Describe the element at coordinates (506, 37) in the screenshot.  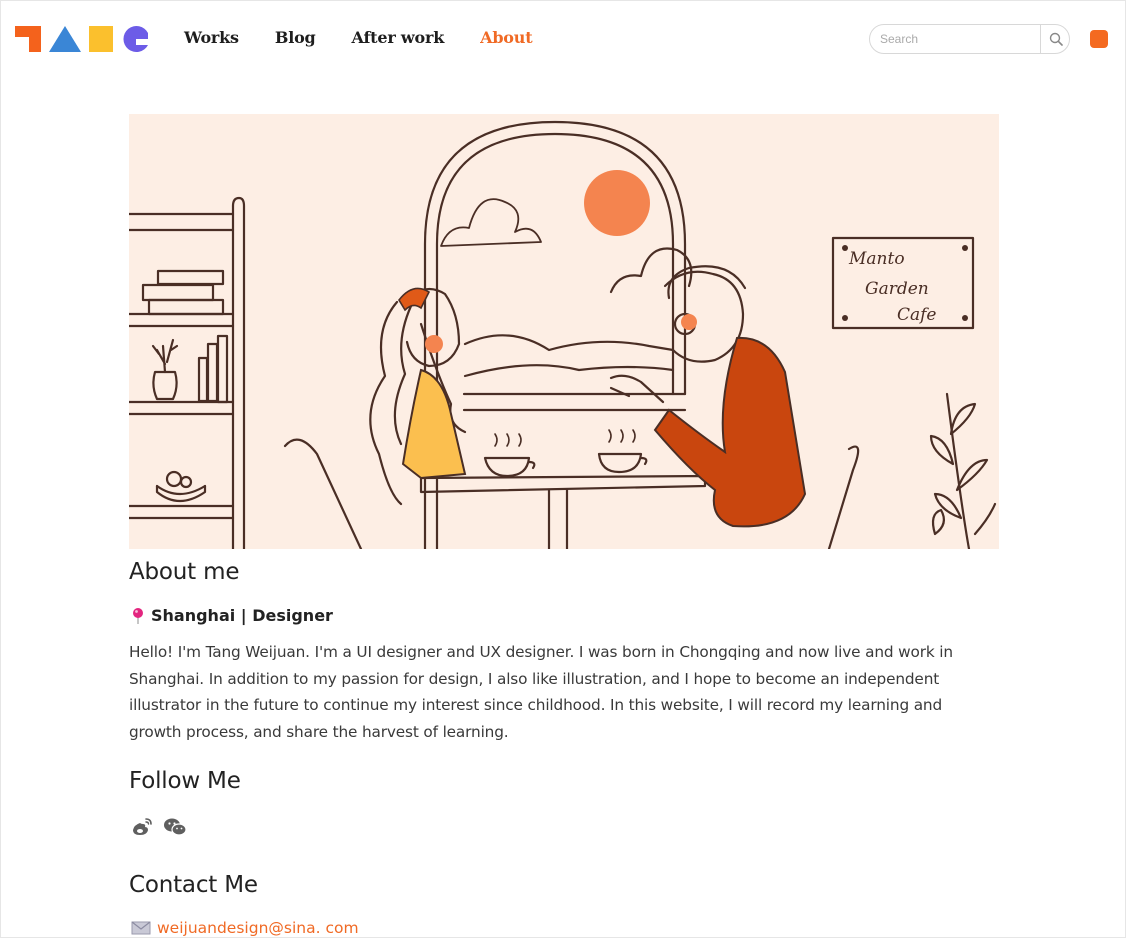
I see `nav-about: About` at that location.